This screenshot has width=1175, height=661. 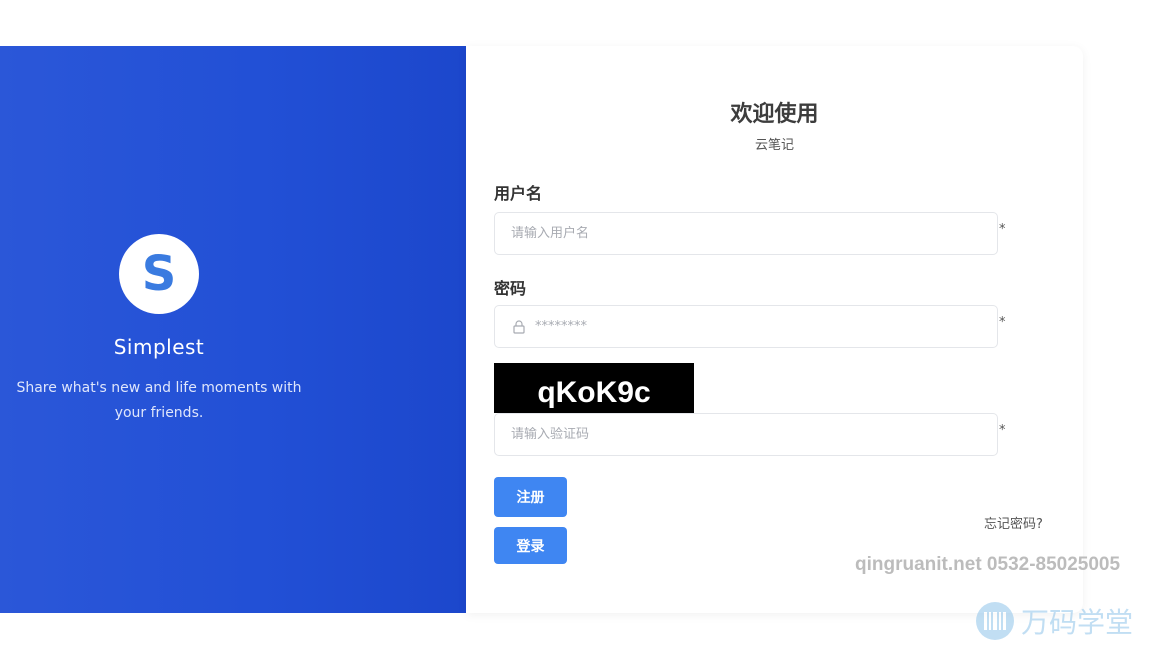 I want to click on captcha-required-mark: *, so click(x=1002, y=430).